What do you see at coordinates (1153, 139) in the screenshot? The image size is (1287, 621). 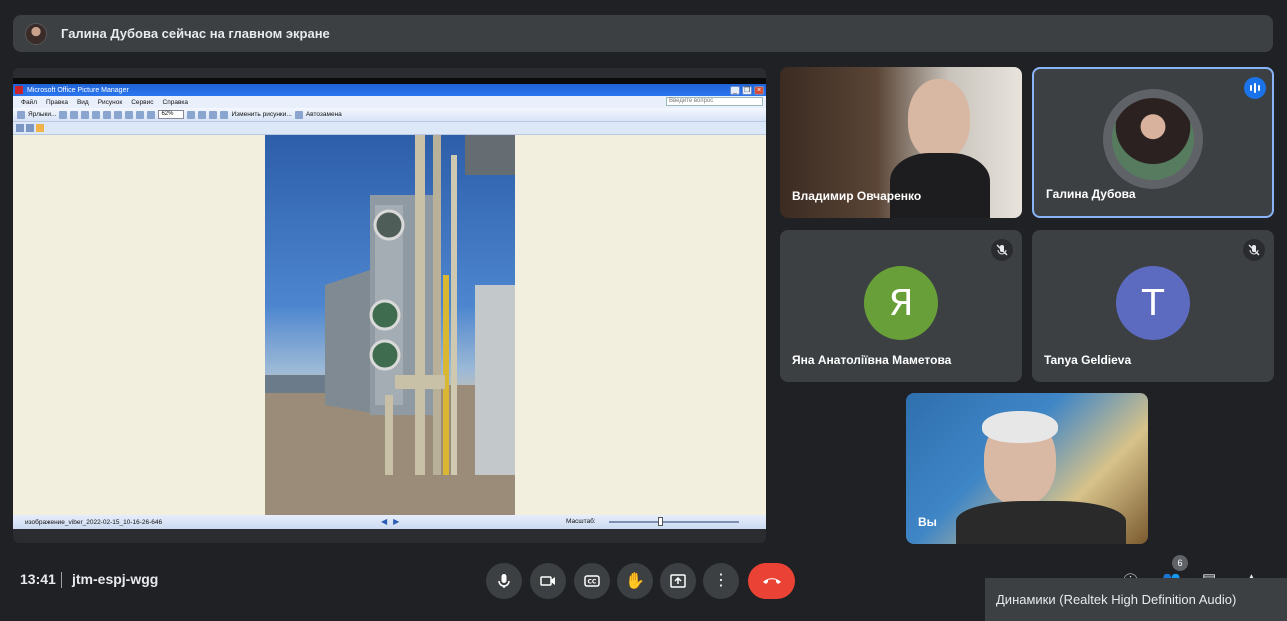 I see `participant-avatar` at bounding box center [1153, 139].